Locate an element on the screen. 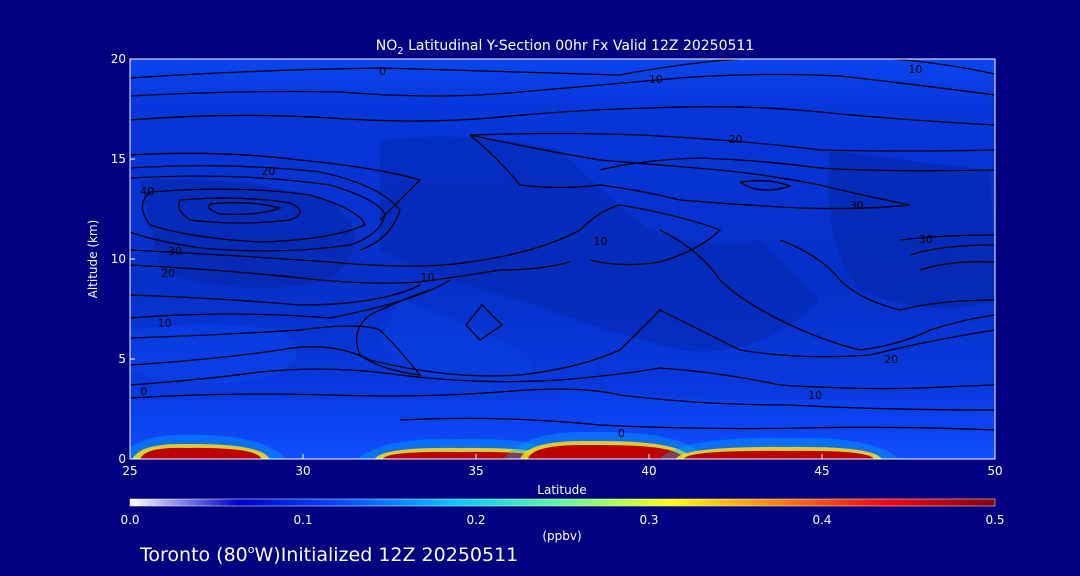  colorbar: 0.0 0.1 0.2 0.3 0.4 0.5 (ppbv) is located at coordinates (562, 520).